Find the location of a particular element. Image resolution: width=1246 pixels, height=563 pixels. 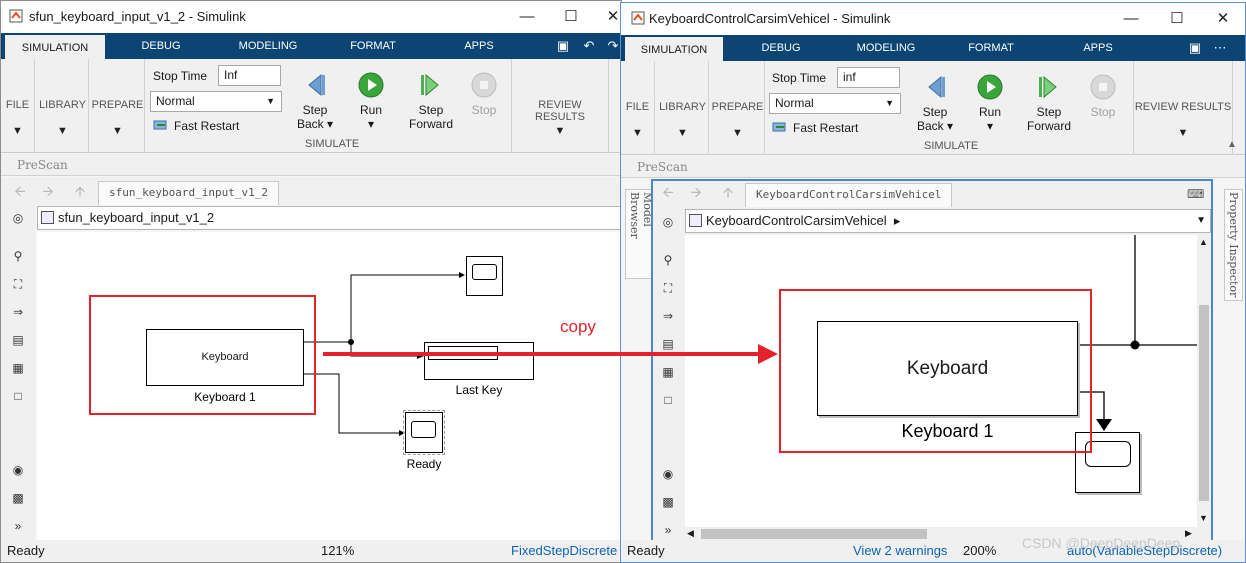

copy-arrow is located at coordinates (550, 354).